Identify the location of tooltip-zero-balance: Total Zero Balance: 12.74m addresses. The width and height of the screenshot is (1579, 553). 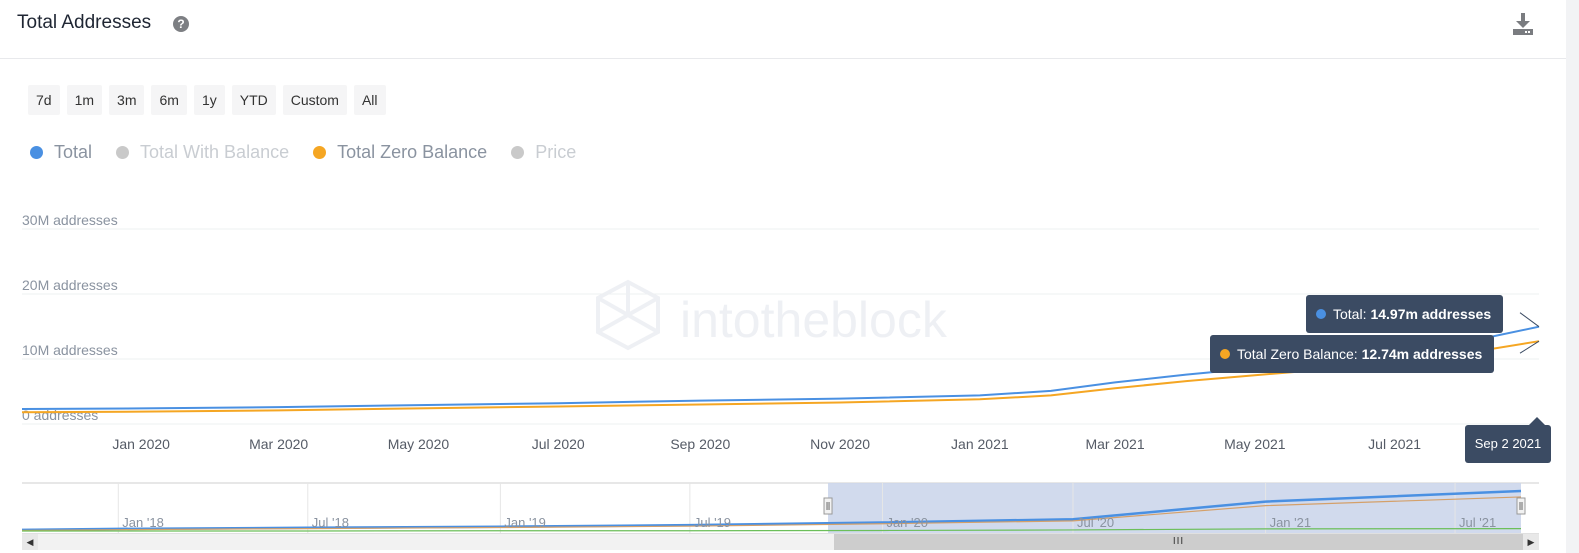
(1352, 354).